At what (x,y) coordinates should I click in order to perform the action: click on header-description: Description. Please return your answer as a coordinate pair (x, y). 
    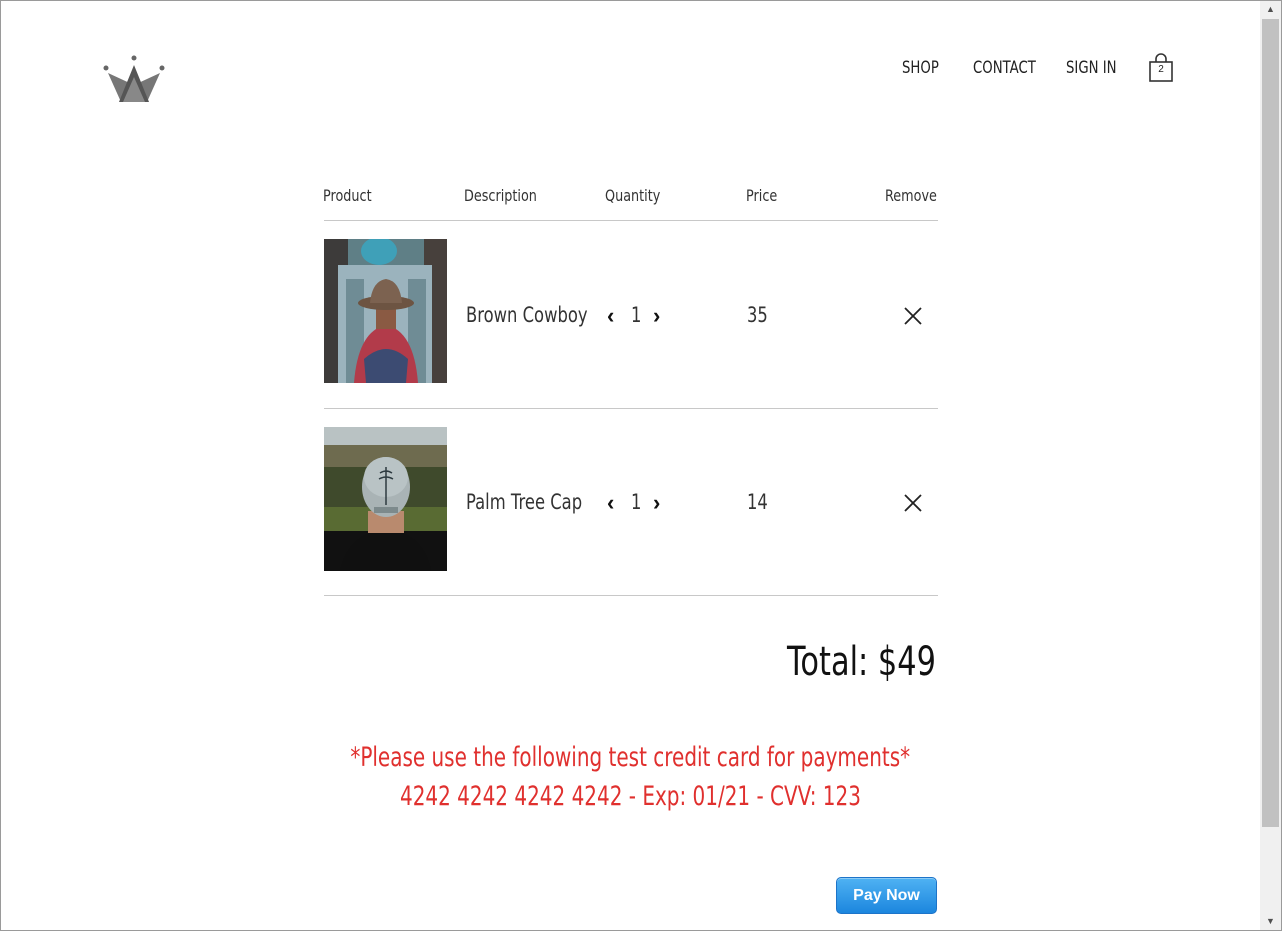
    Looking at the image, I should click on (500, 195).